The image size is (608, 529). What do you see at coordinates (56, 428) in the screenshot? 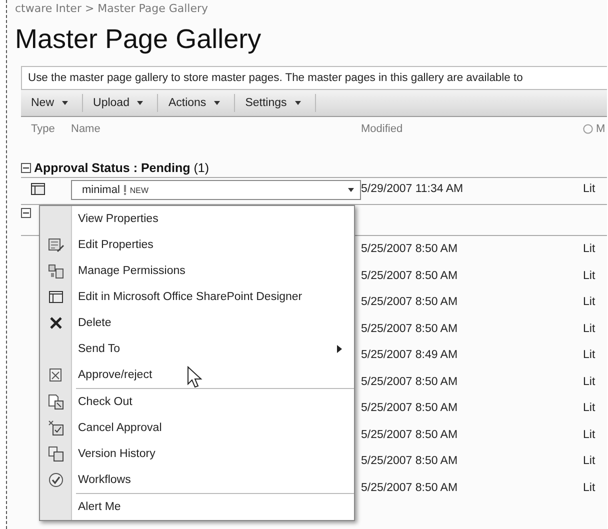
I see `cancel-approval-icon` at bounding box center [56, 428].